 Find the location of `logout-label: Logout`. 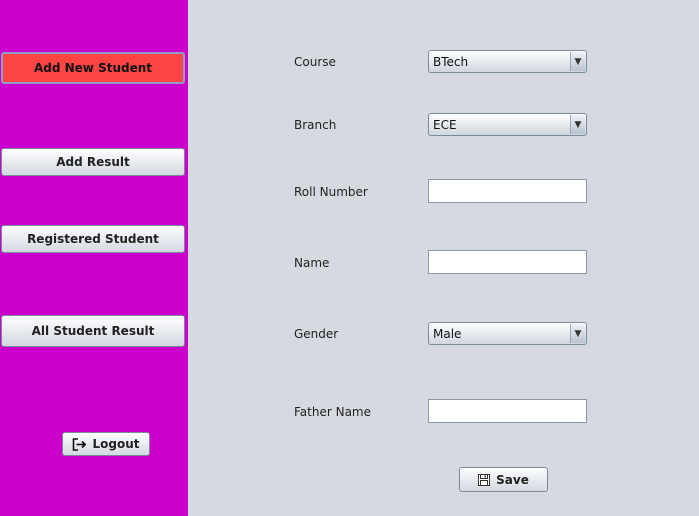

logout-label: Logout is located at coordinates (116, 444).